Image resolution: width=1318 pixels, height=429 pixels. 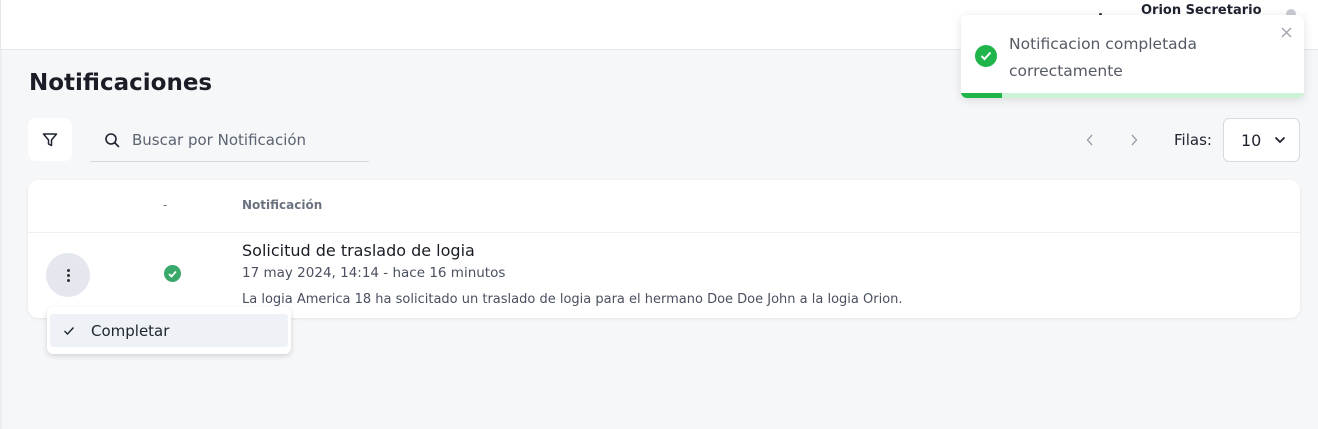 What do you see at coordinates (121, 83) in the screenshot?
I see `page-title: Notificaciones` at bounding box center [121, 83].